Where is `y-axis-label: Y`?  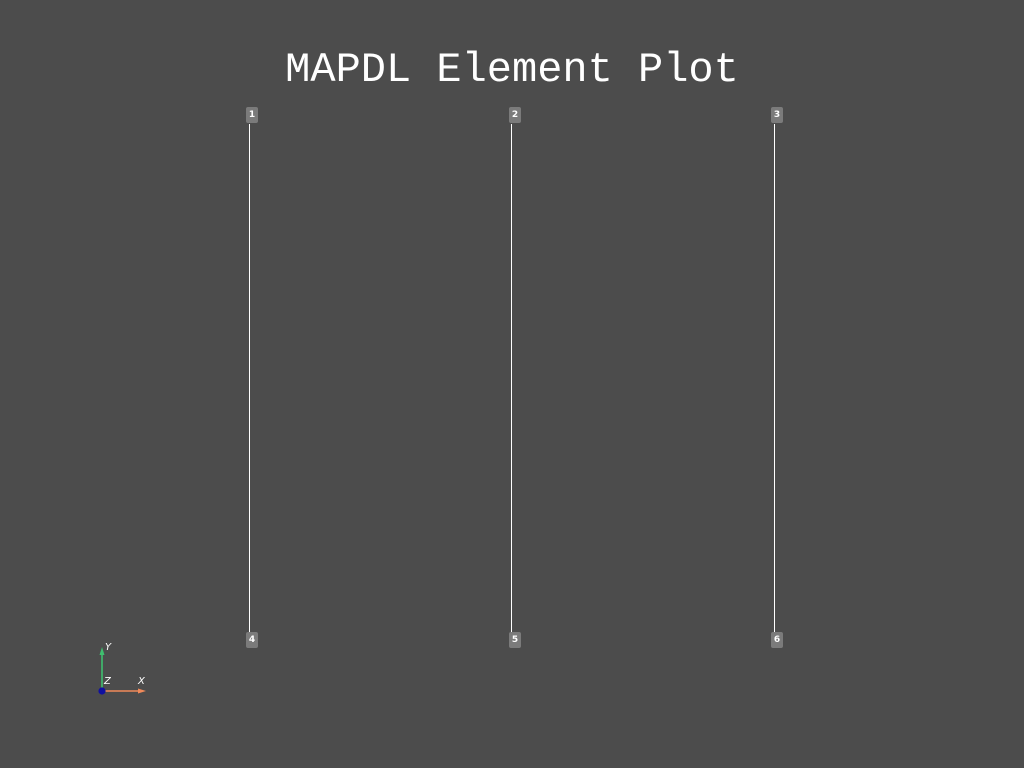 y-axis-label: Y is located at coordinates (108, 647).